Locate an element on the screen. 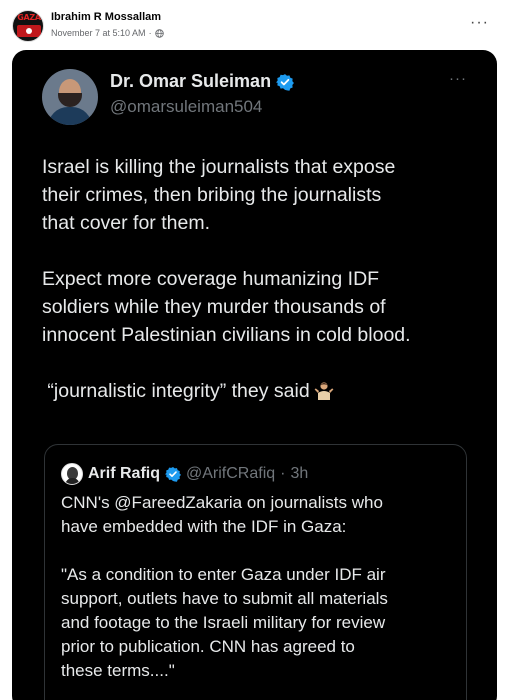  quoted-author-name: Arif Rafiq is located at coordinates (124, 473).